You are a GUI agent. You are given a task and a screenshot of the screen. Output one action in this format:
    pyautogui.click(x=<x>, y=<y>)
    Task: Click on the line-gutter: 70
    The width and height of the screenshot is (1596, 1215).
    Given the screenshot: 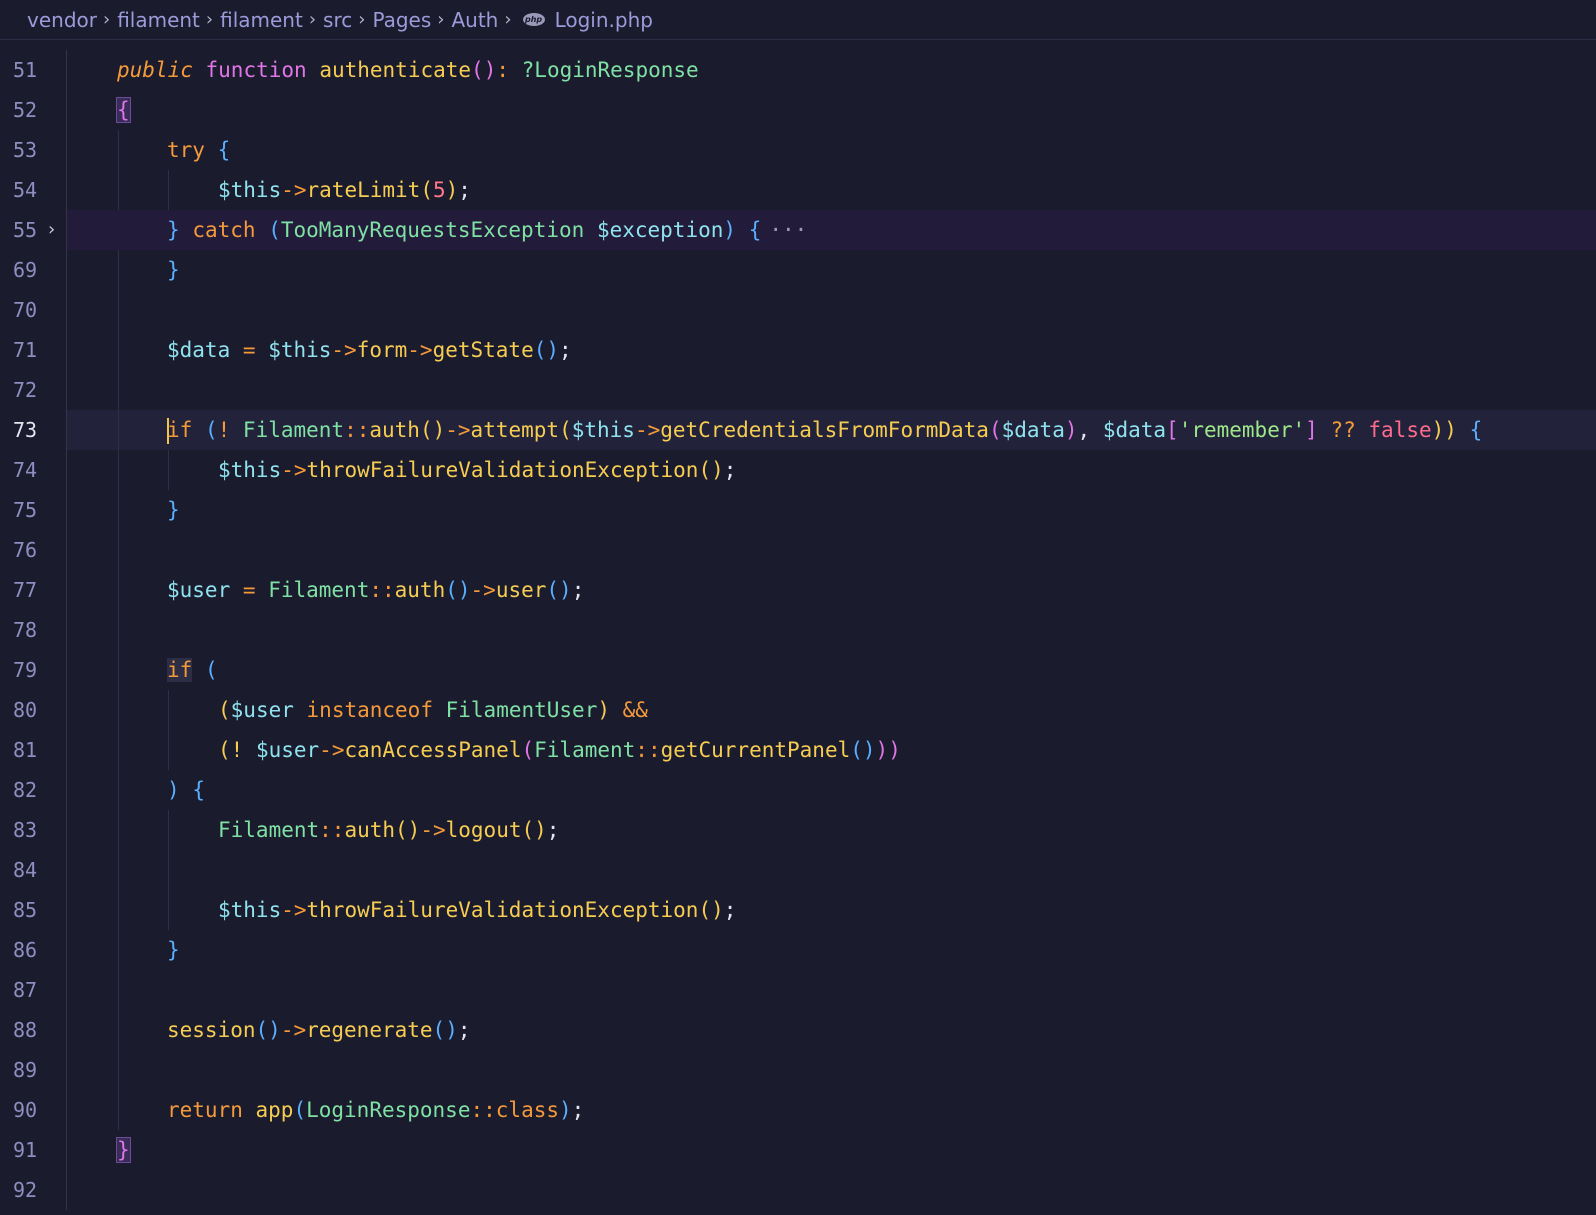 What is the action you would take?
    pyautogui.click(x=33, y=310)
    